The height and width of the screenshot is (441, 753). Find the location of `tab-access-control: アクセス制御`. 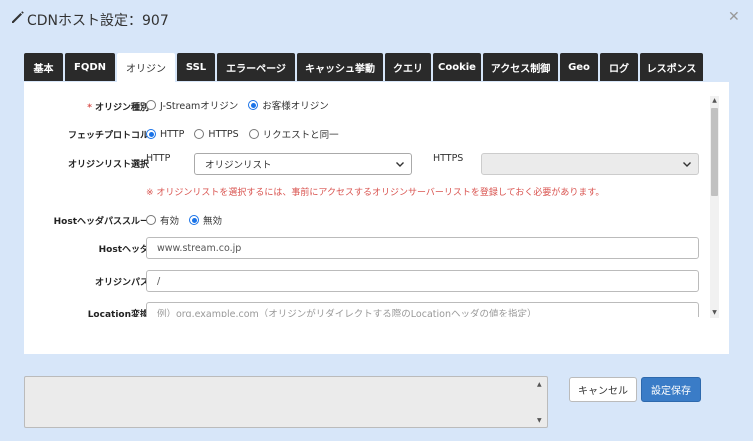

tab-access-control: アクセス制御 is located at coordinates (520, 67).